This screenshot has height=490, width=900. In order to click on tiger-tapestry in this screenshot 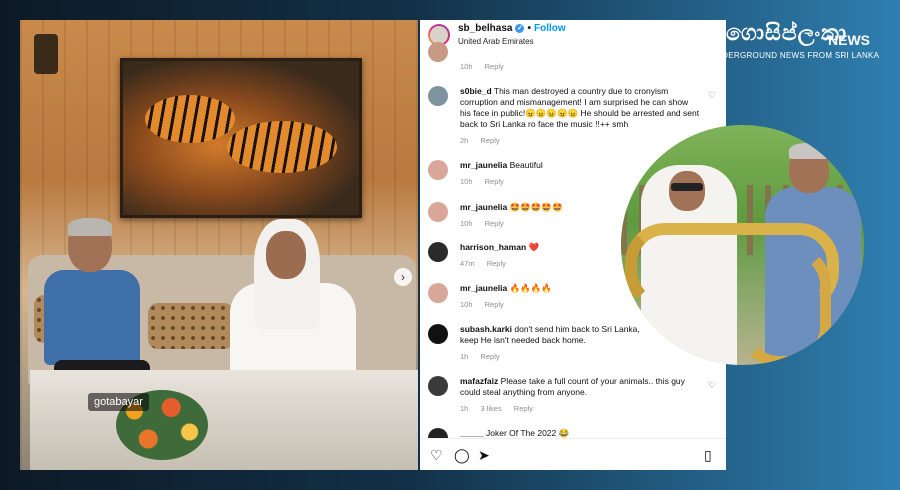, I will do `click(241, 138)`.